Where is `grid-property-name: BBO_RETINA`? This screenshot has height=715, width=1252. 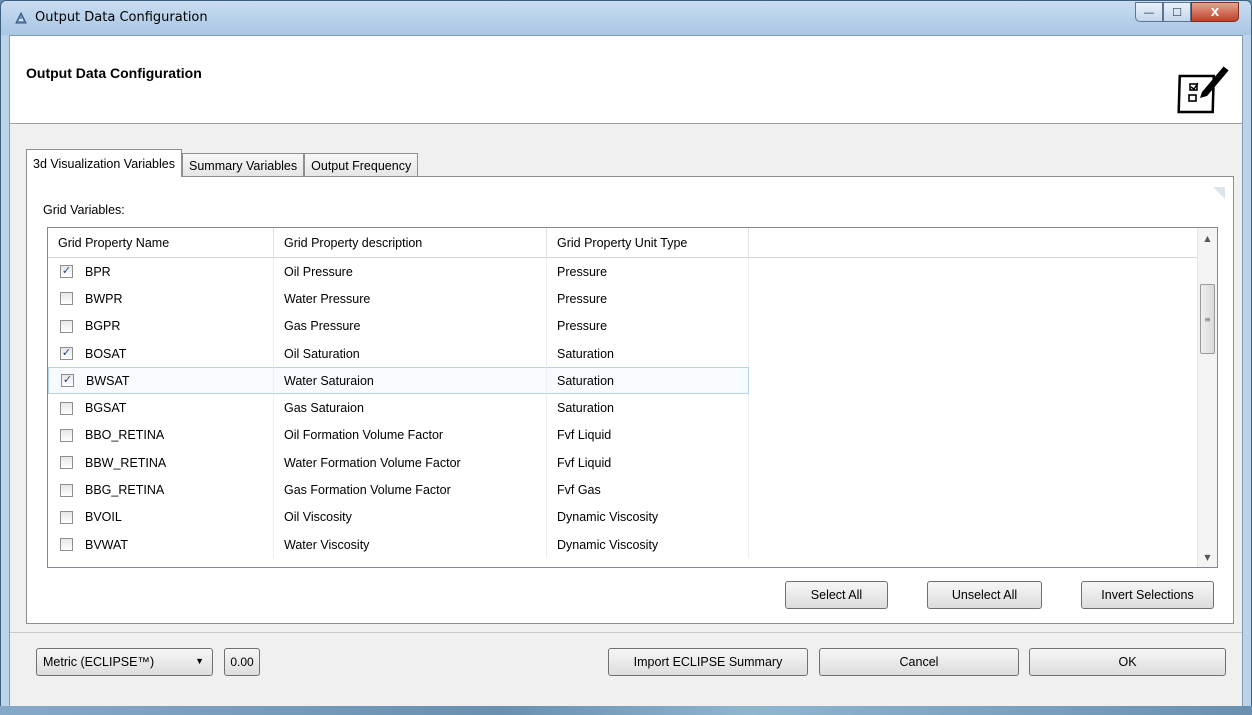 grid-property-name: BBO_RETINA is located at coordinates (125, 435).